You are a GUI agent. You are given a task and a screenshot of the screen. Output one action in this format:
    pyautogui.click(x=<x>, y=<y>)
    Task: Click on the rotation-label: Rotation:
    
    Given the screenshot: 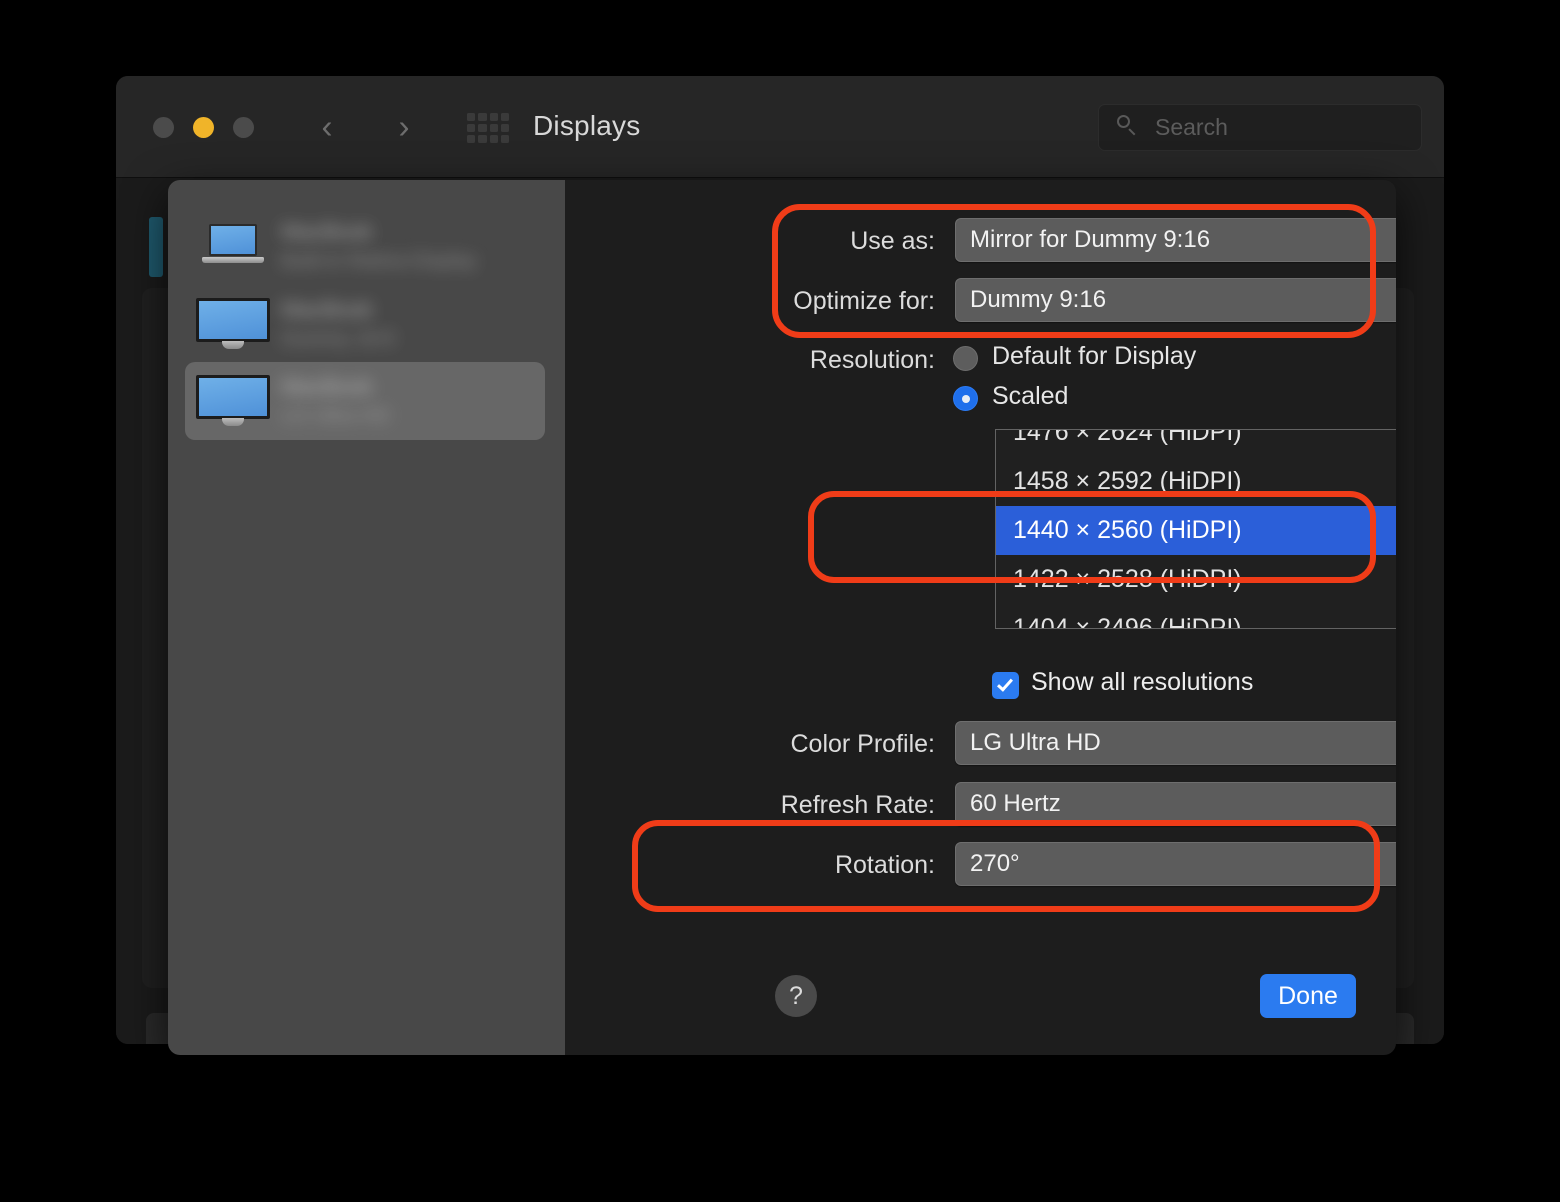 What is the action you would take?
    pyautogui.click(x=884, y=865)
    